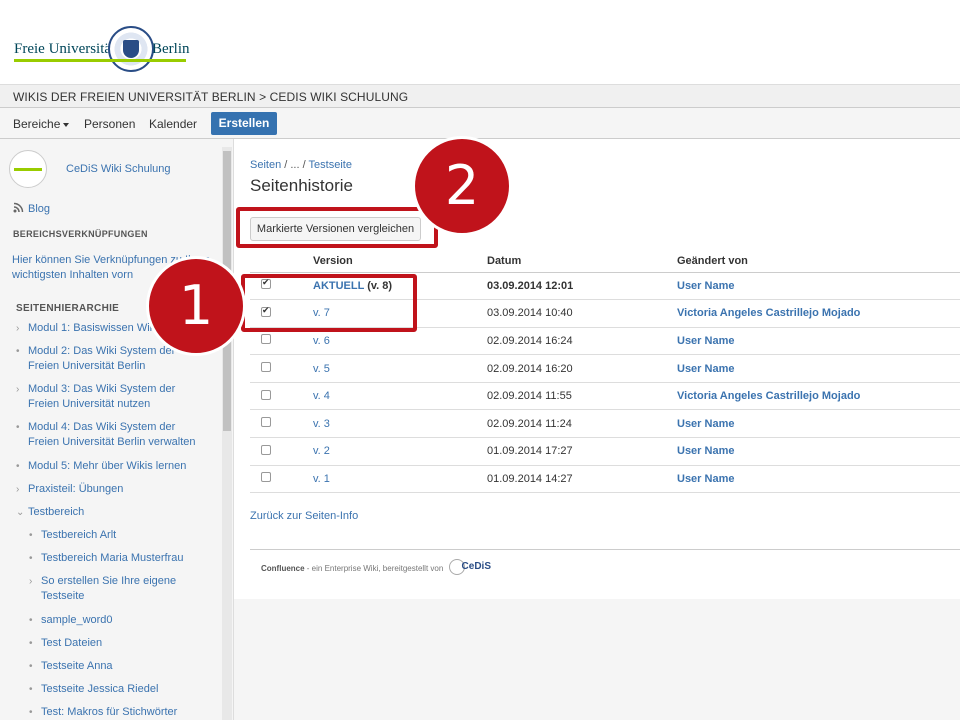 This screenshot has width=960, height=720. Describe the element at coordinates (462, 186) in the screenshot. I see `annotation-marker-2: 2` at that location.